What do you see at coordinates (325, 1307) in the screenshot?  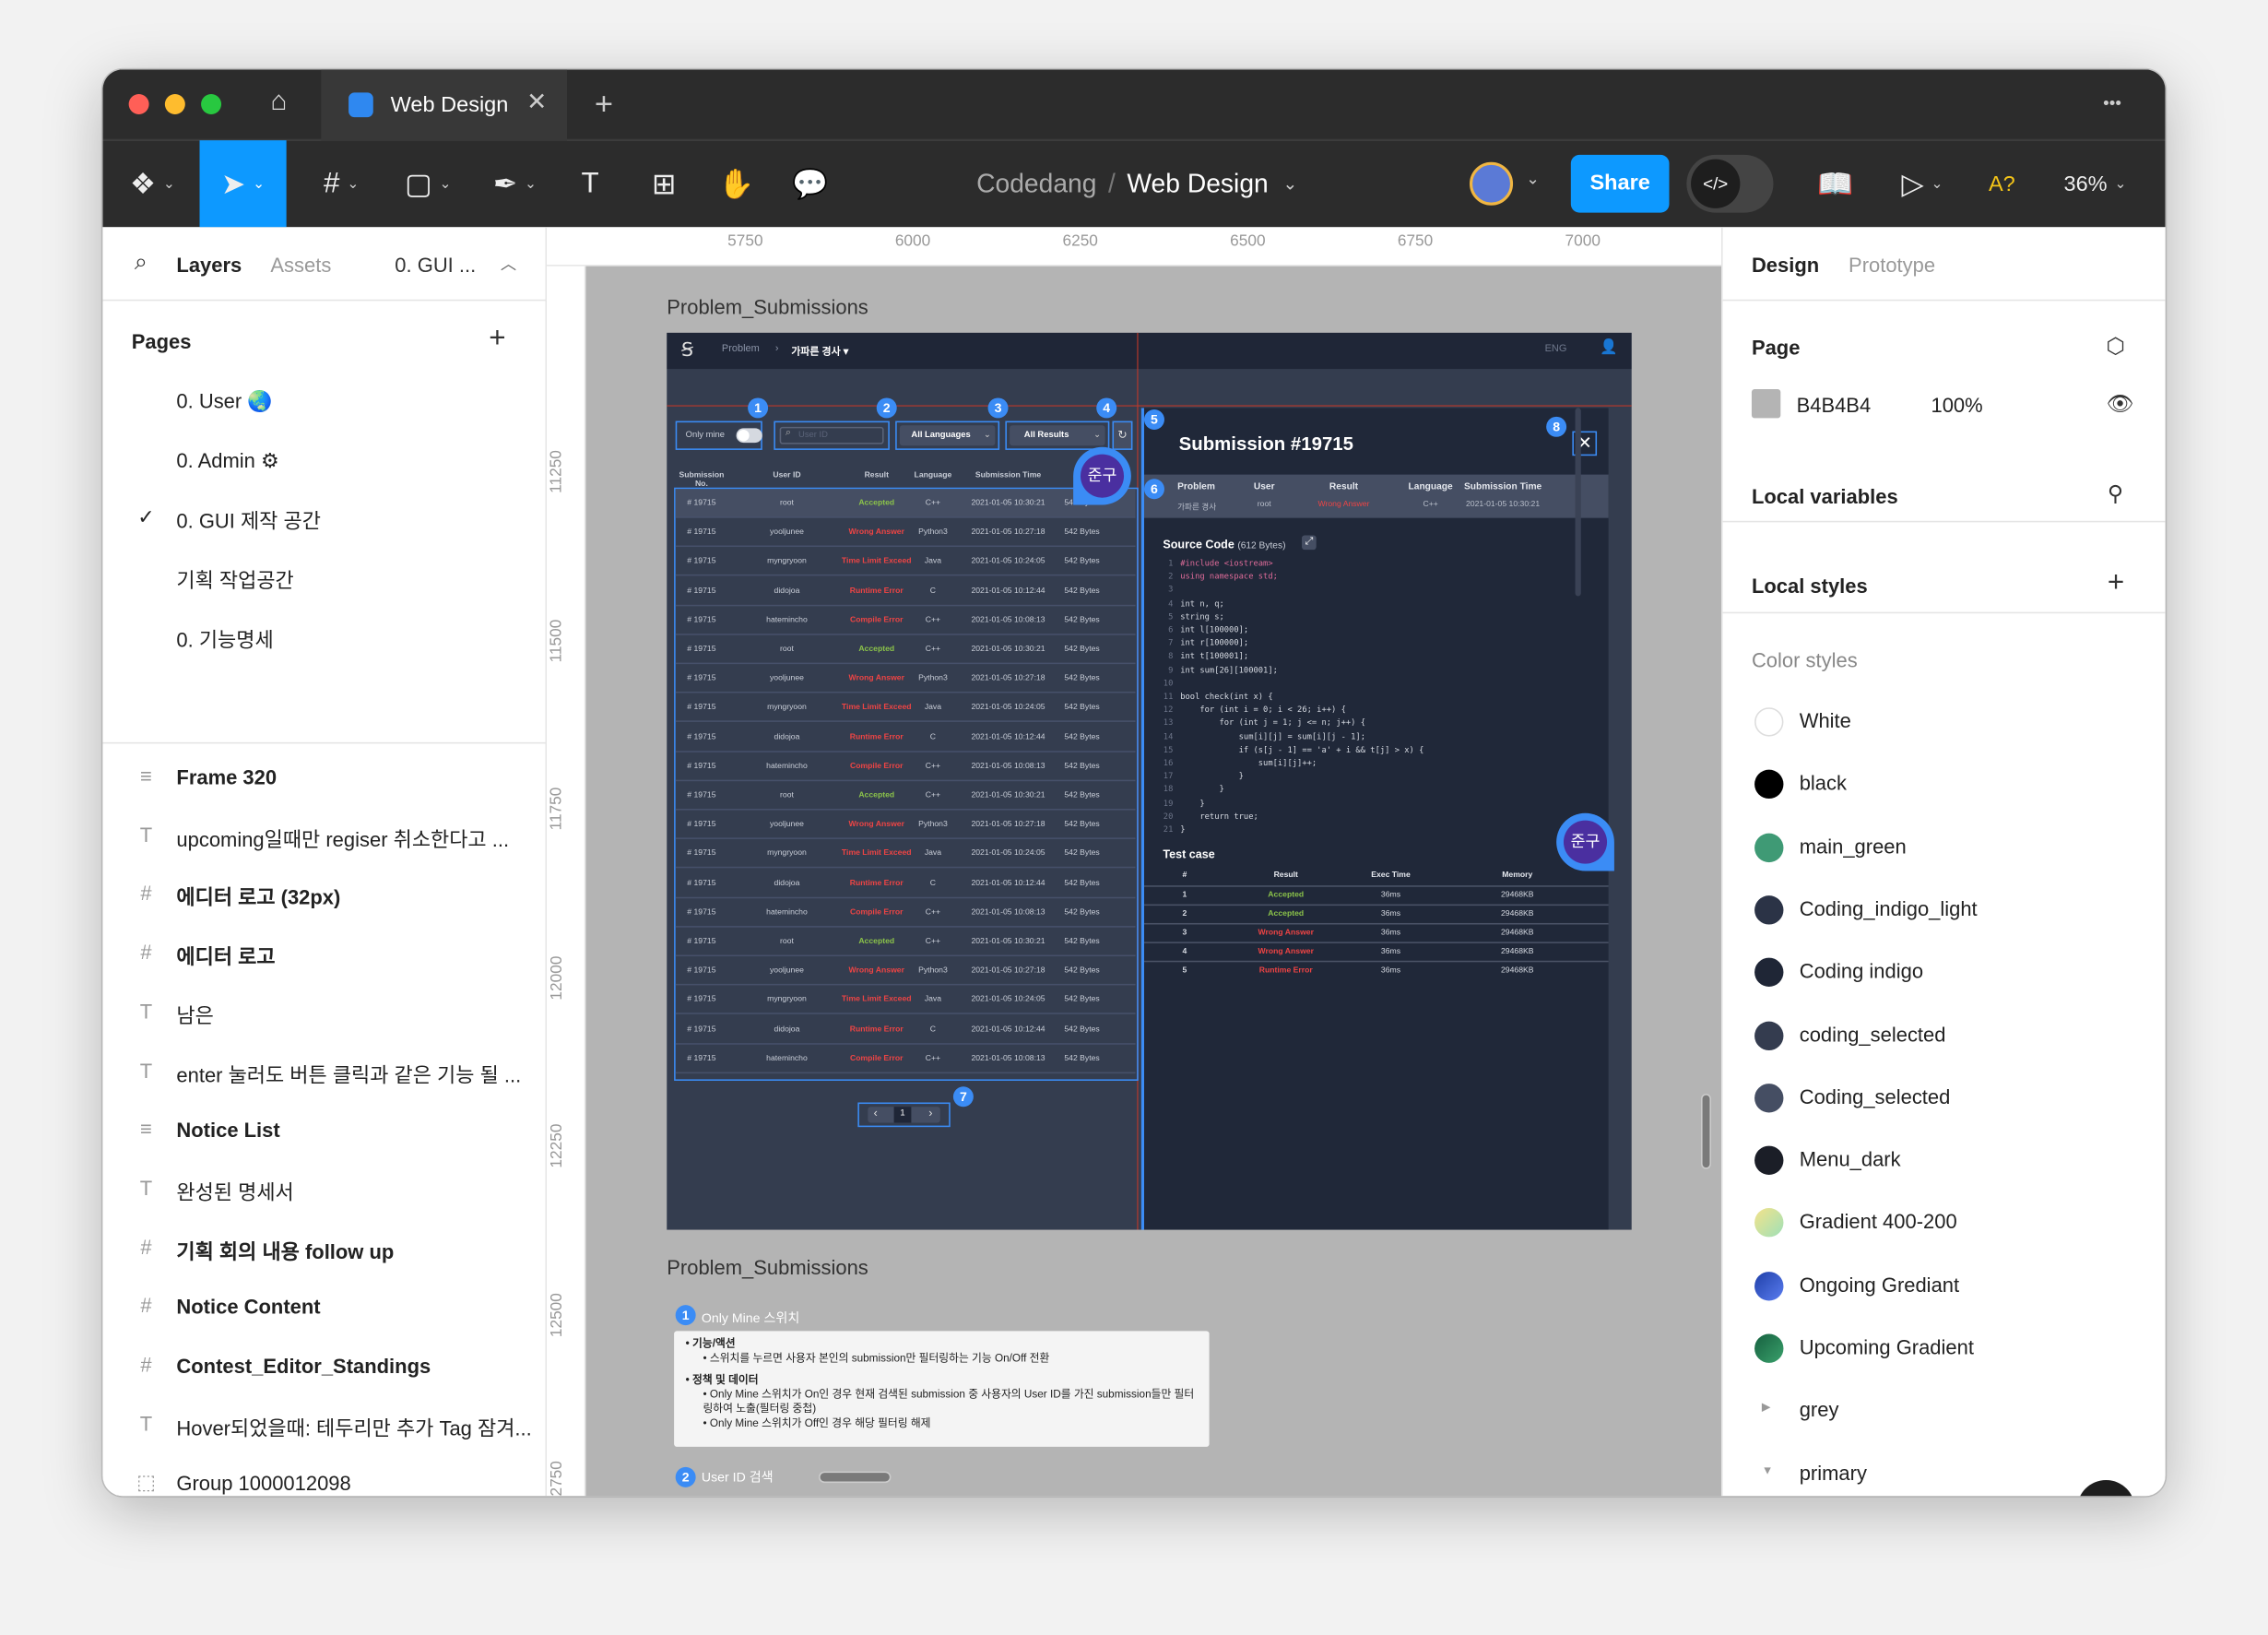 I see `layer-item: # Notice Content` at bounding box center [325, 1307].